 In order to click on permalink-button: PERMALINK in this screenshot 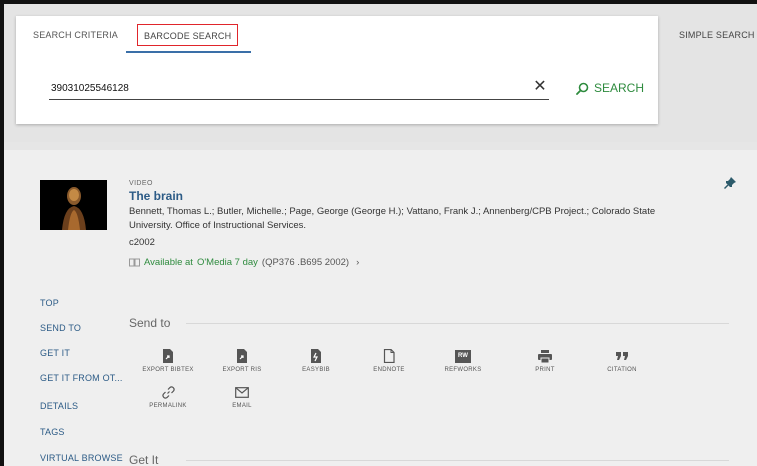, I will do `click(168, 396)`.